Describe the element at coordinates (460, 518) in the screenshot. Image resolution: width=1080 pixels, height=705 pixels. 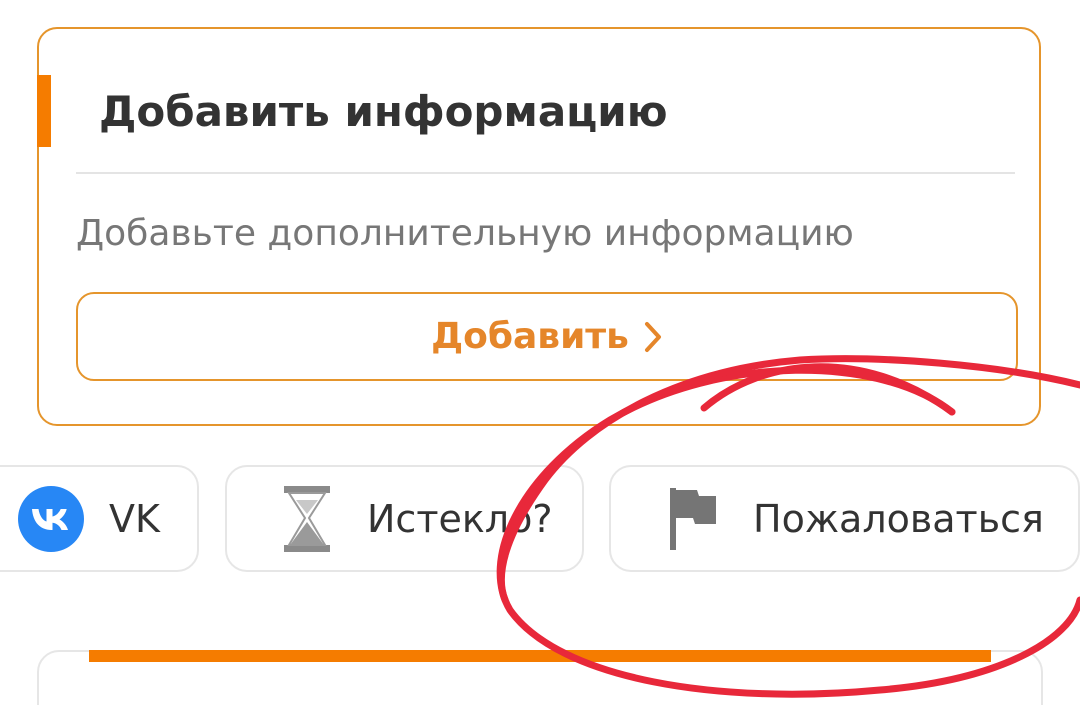
I see `expired-label: Истекло?` at that location.